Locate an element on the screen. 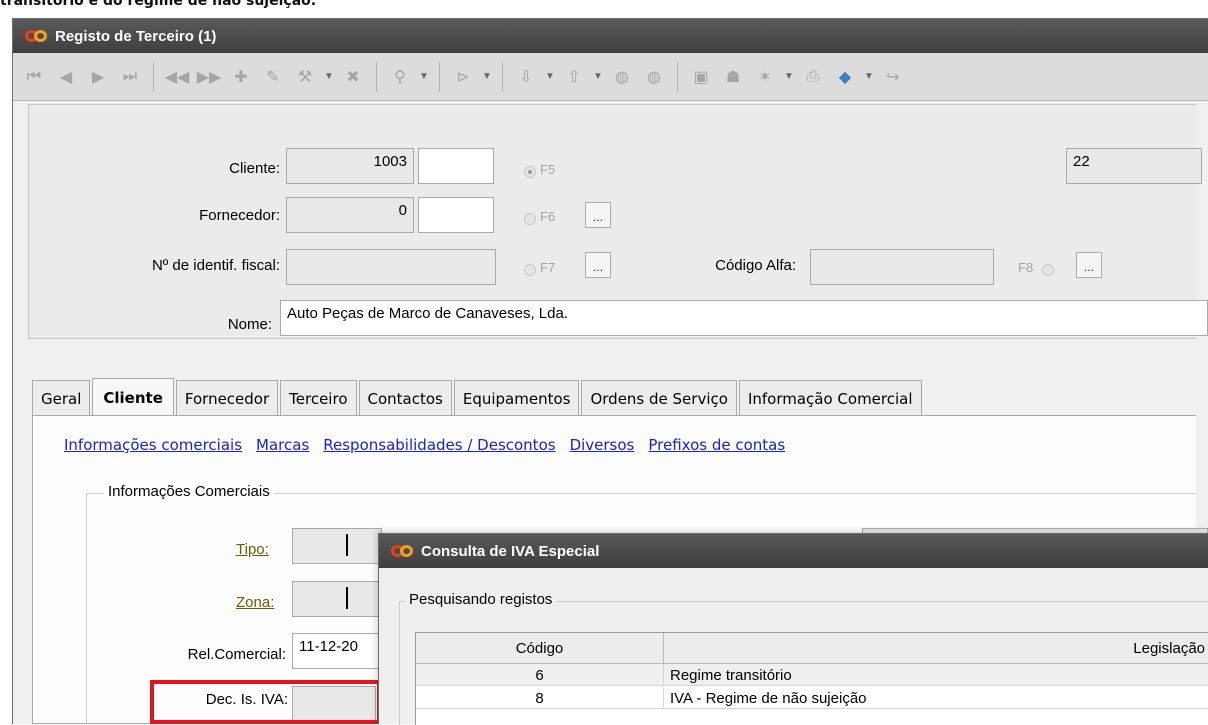 This screenshot has width=1208, height=725. nome-label: Nome: is located at coordinates (249, 324).